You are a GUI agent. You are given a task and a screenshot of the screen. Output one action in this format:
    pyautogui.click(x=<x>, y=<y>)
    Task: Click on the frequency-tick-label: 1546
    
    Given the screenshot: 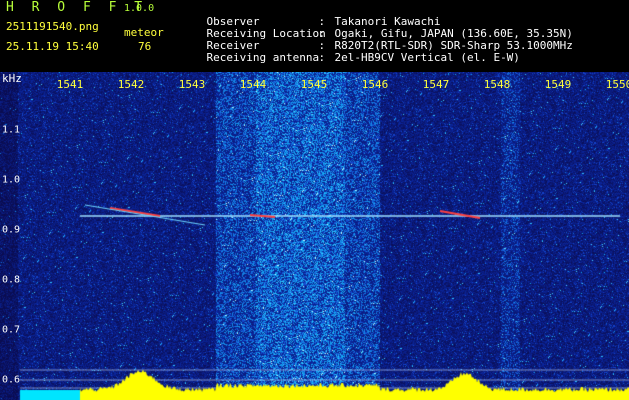 What is the action you would take?
    pyautogui.click(x=375, y=84)
    